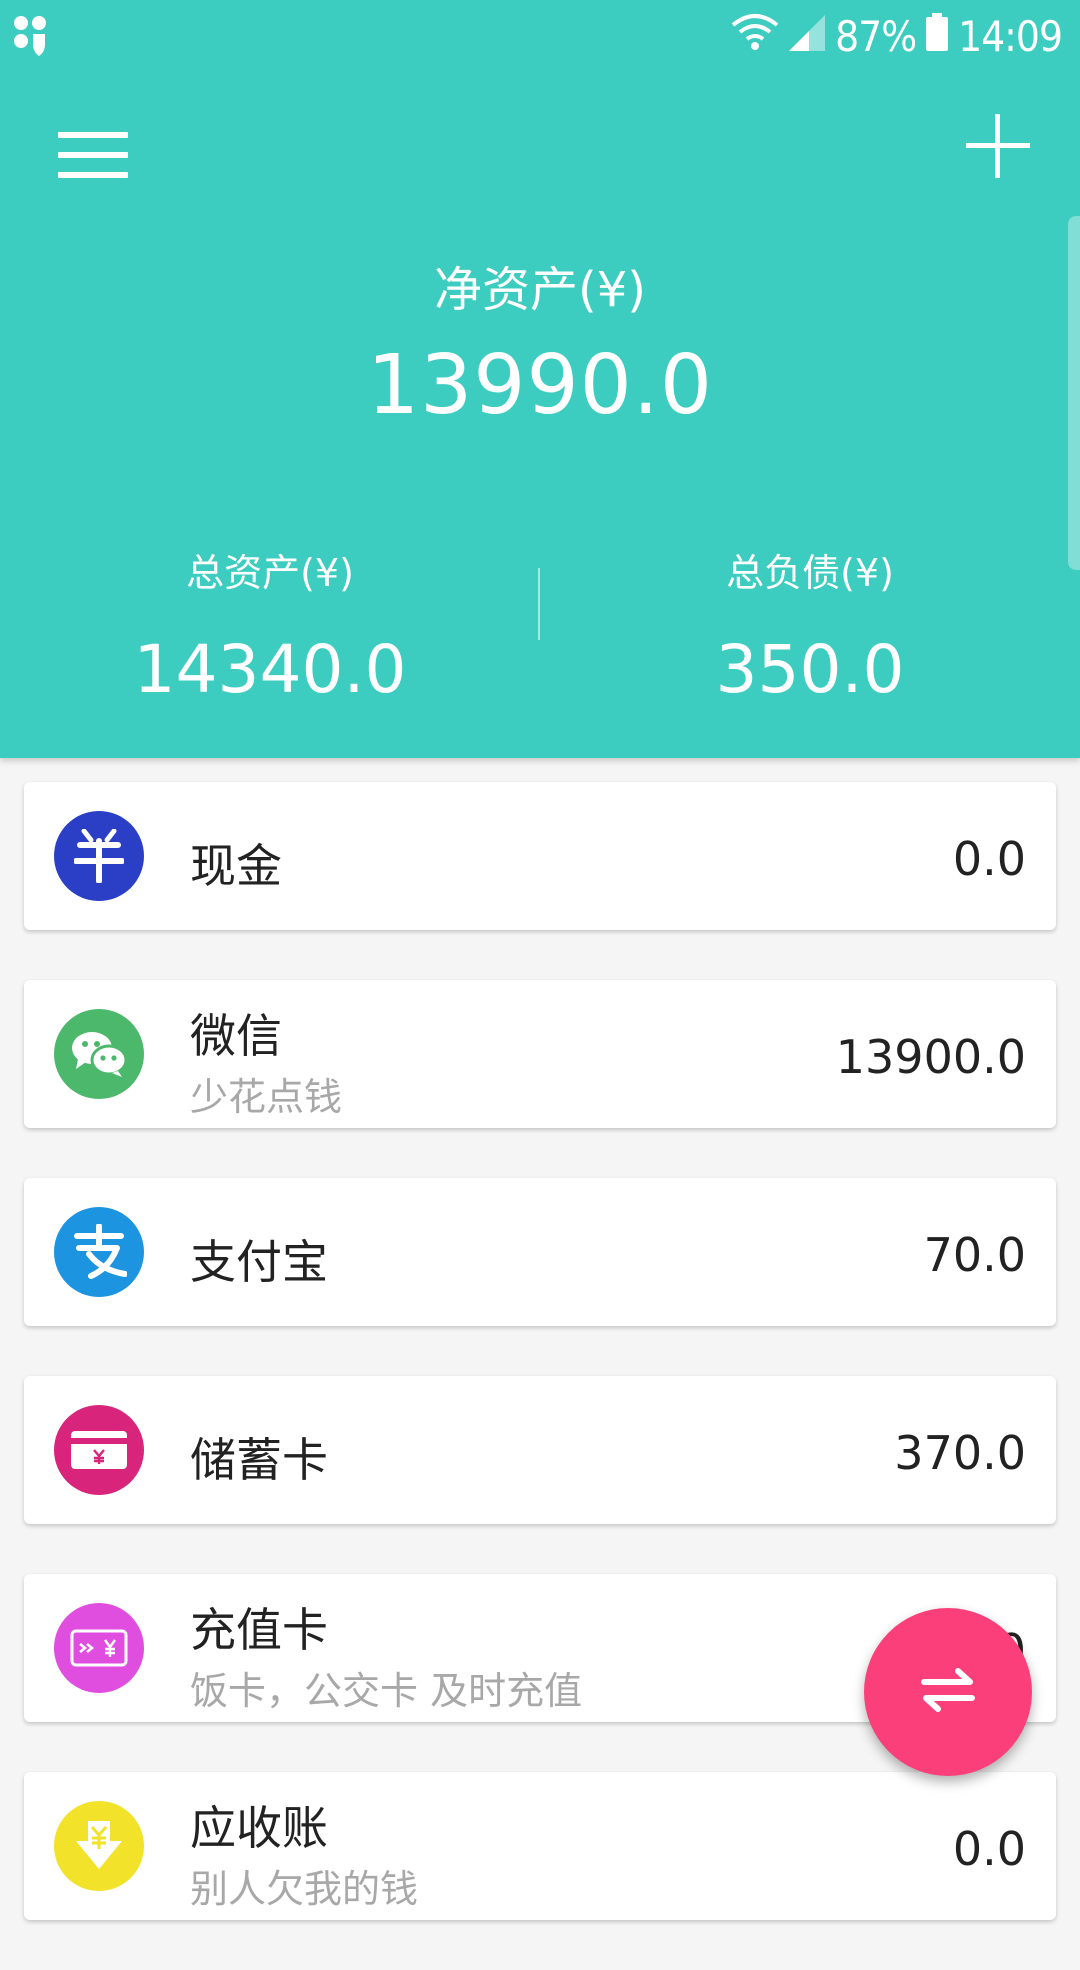 The width and height of the screenshot is (1080, 1970). I want to click on account-card-wechat: 微信 少花点钱 13900.0, so click(540, 1054).